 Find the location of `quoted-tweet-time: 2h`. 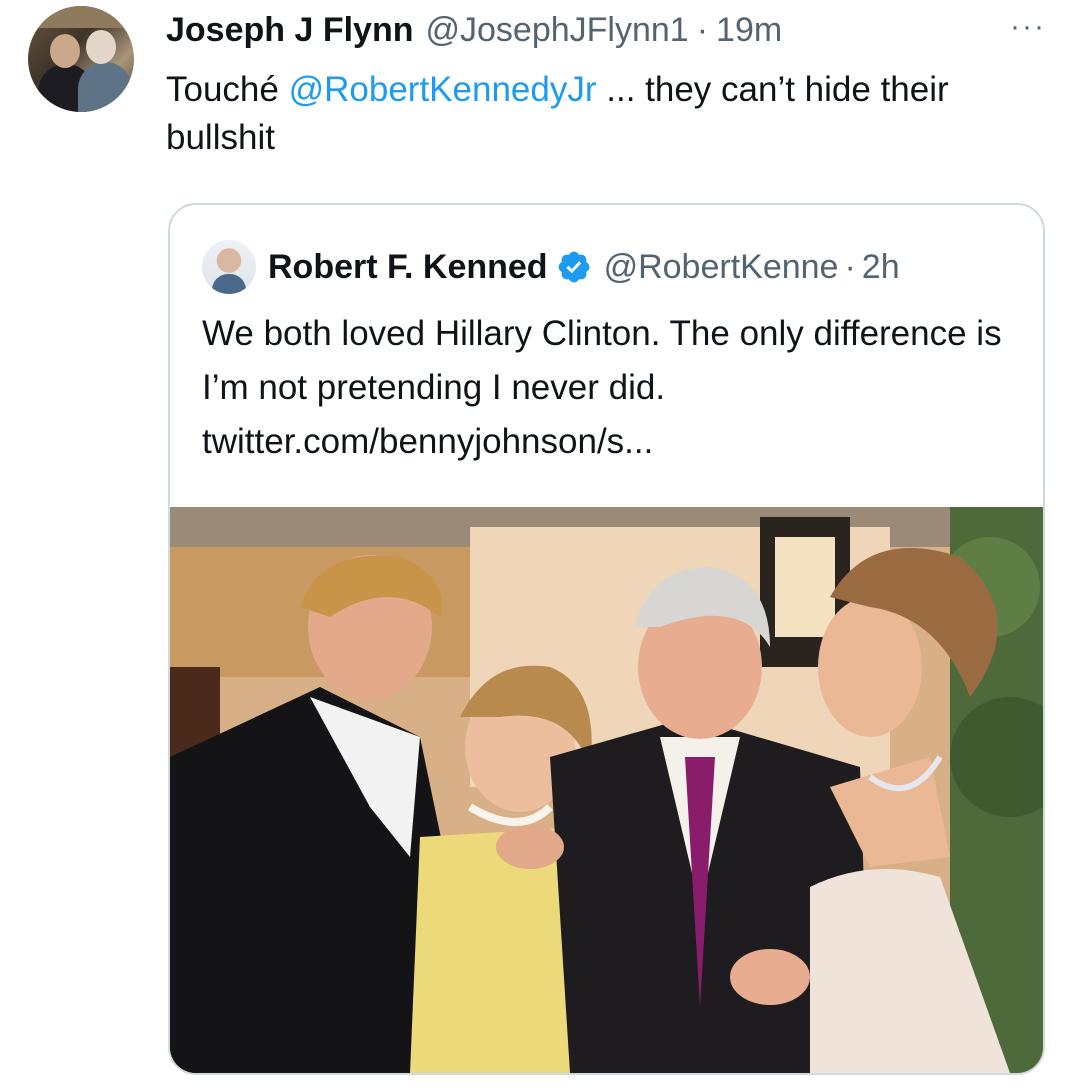

quoted-tweet-time: 2h is located at coordinates (881, 267).